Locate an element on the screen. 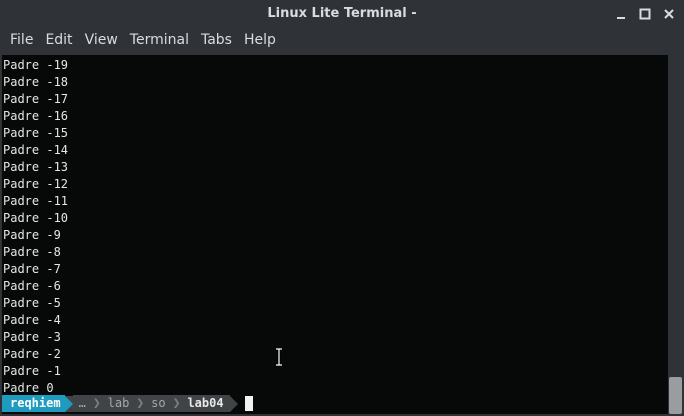  terminal-line: Padre -3 is located at coordinates (32, 337).